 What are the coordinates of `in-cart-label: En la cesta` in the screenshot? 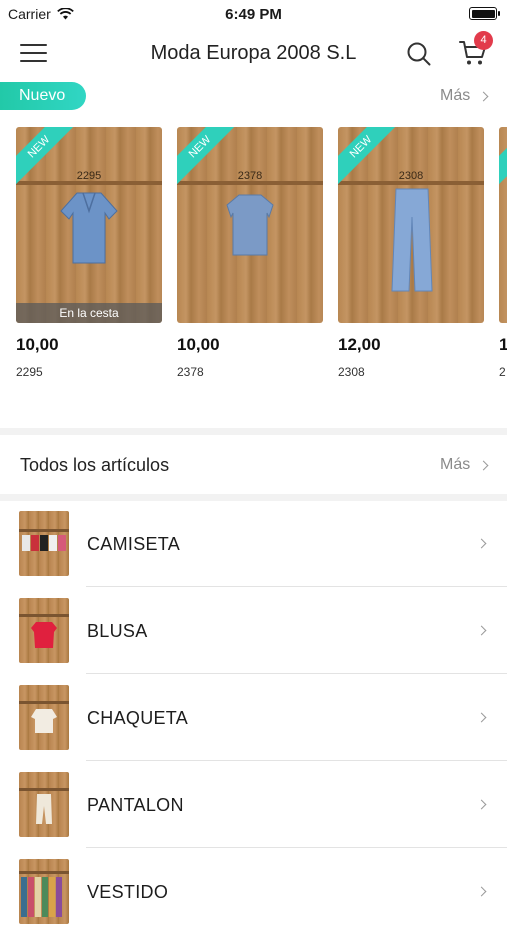 It's located at (89, 313).